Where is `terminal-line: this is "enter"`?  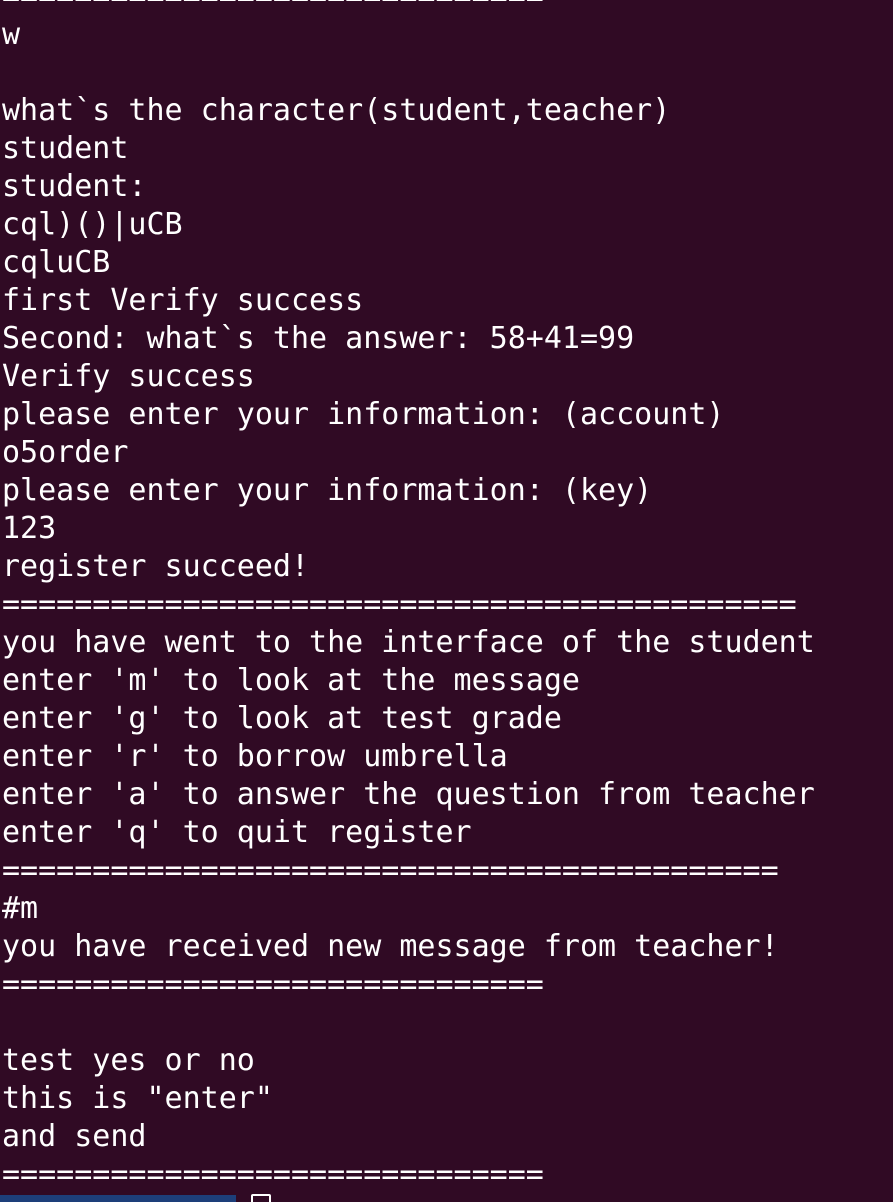 terminal-line: this is "enter" is located at coordinates (137, 1098).